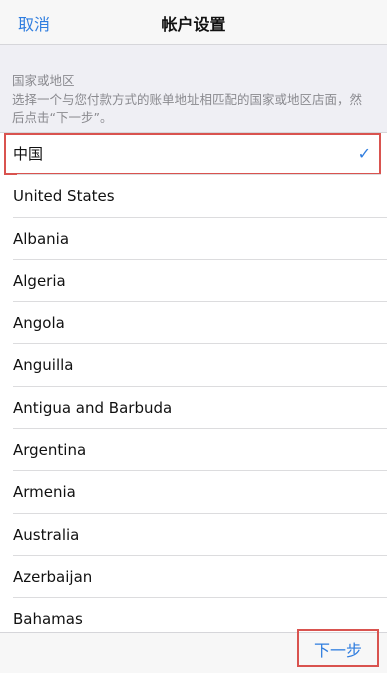 The image size is (387, 673). I want to click on country-label: Argentina, so click(50, 450).